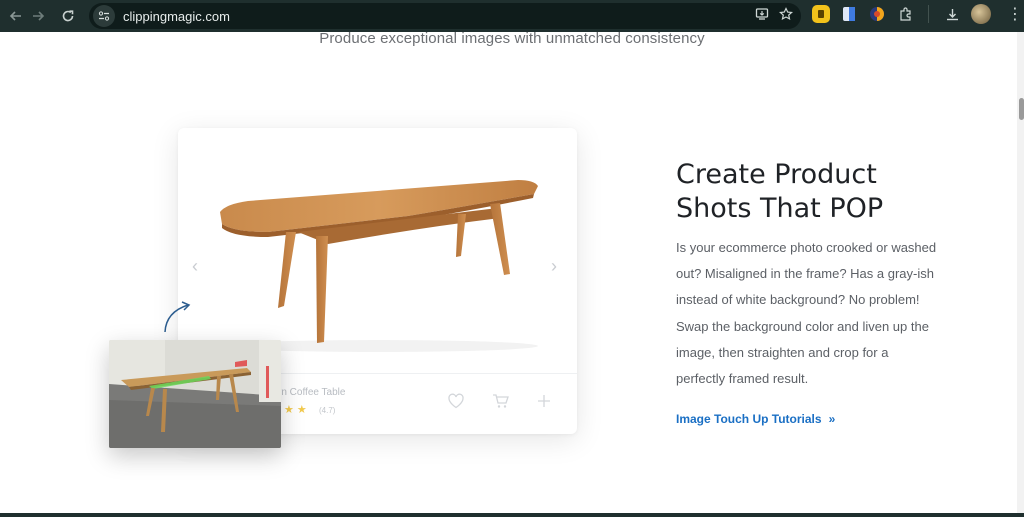  Describe the element at coordinates (178, 316) in the screenshot. I see `curved-arrow-icon` at that location.